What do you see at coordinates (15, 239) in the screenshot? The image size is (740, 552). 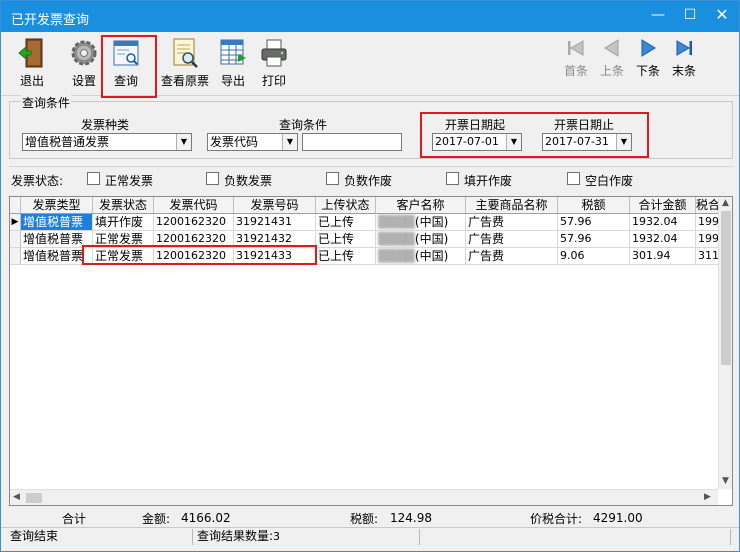 I see `row-header` at bounding box center [15, 239].